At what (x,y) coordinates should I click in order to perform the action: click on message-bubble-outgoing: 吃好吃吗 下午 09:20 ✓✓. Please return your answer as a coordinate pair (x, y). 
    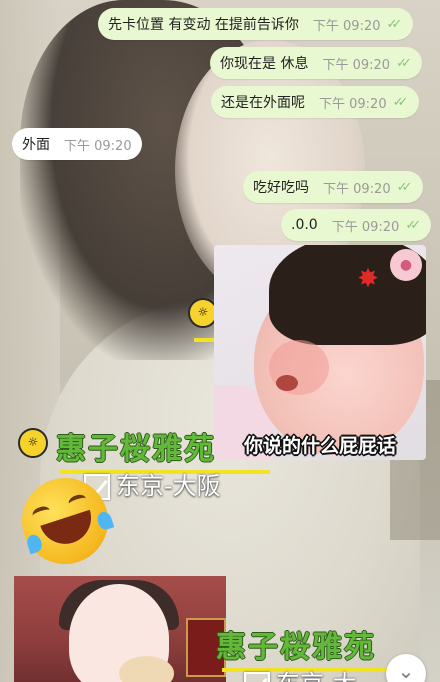
    Looking at the image, I should click on (333, 187).